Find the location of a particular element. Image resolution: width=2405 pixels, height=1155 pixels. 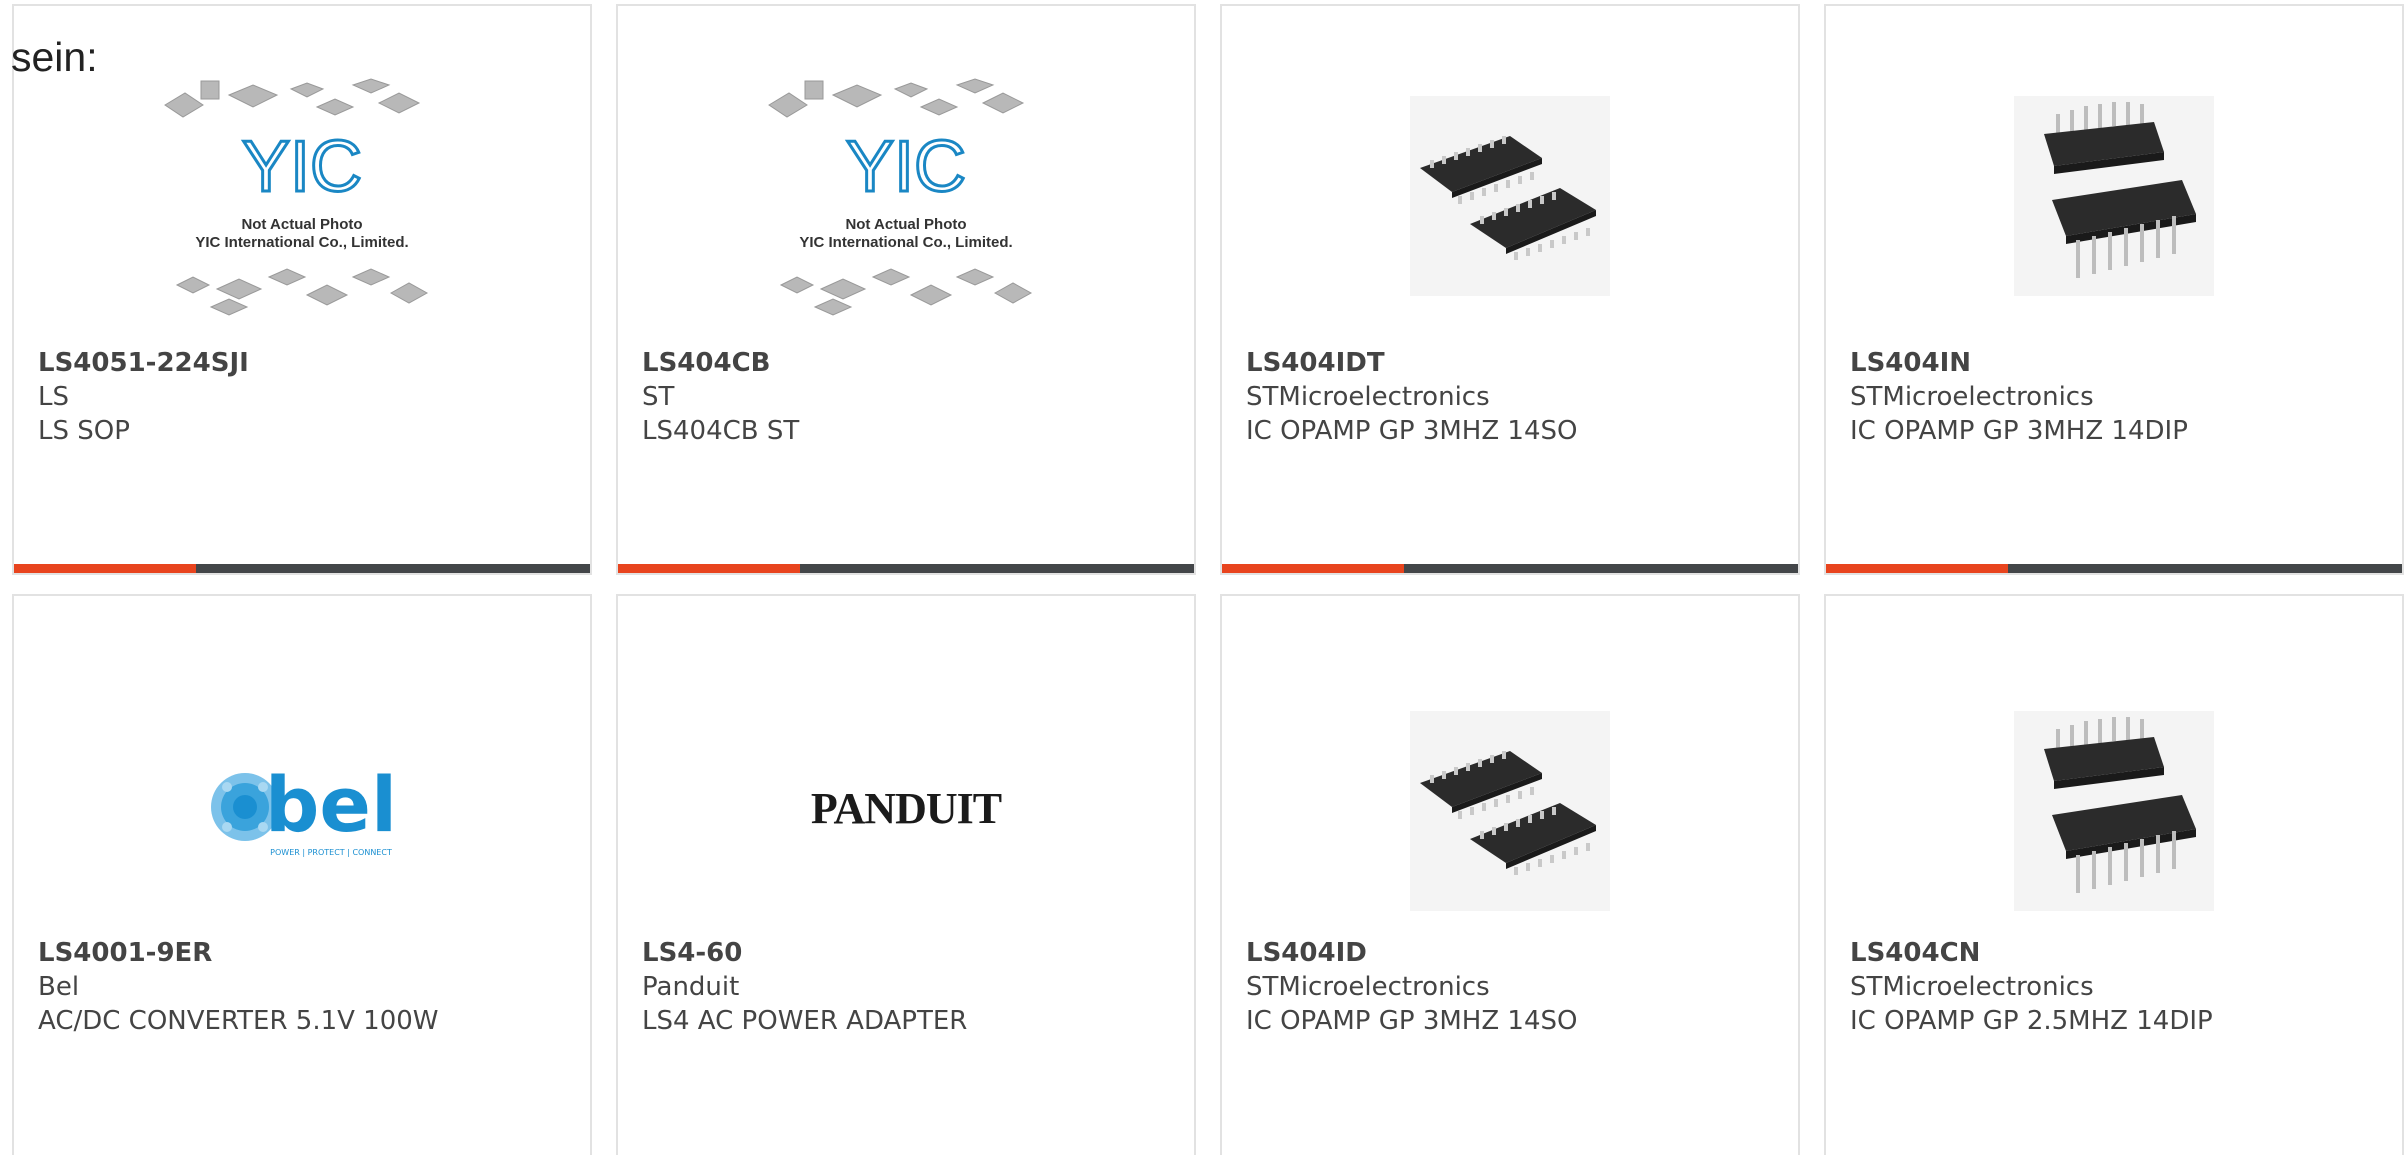

description: LS404CB ST is located at coordinates (721, 431).